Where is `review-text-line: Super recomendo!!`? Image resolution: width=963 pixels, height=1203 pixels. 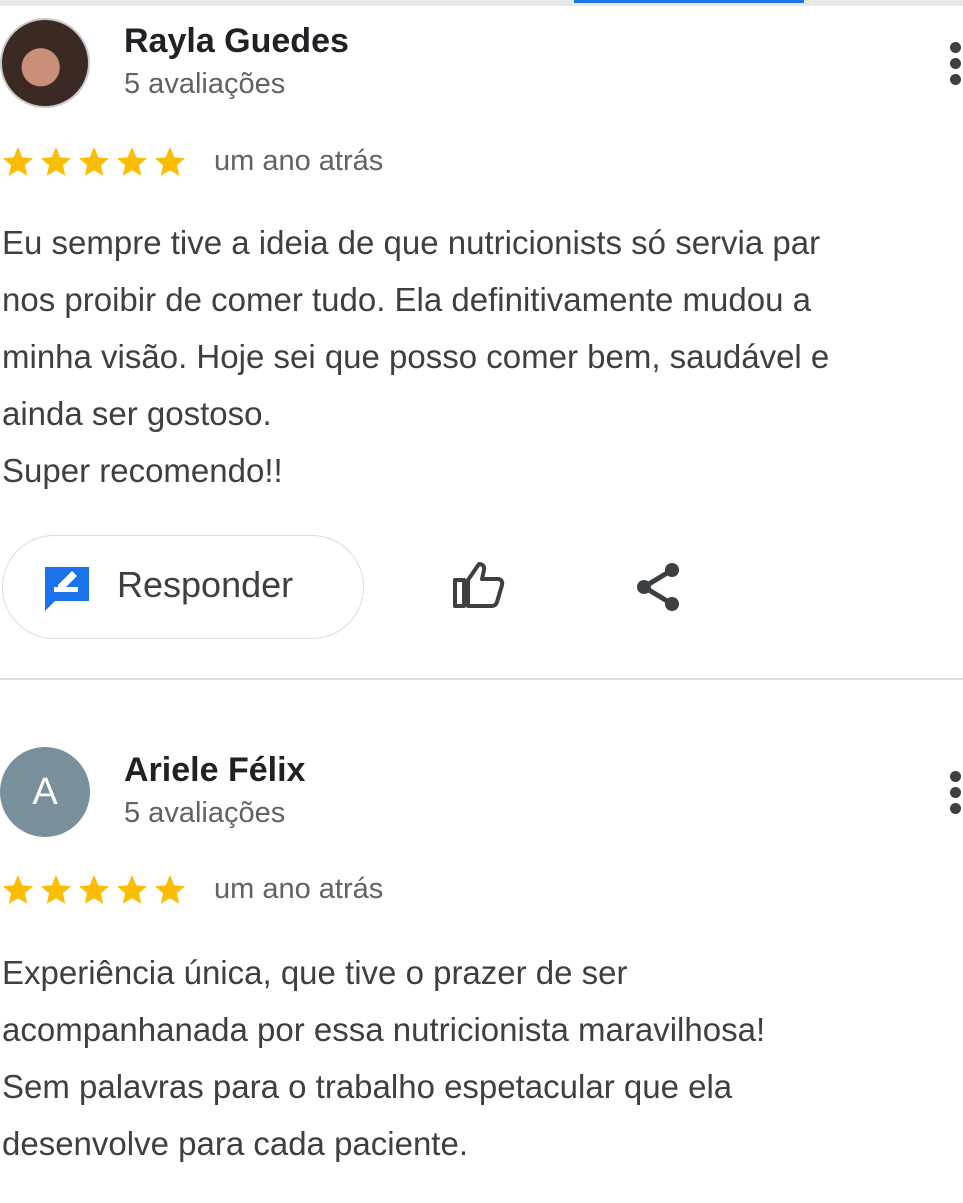
review-text-line: Super recomendo!! is located at coordinates (142, 470).